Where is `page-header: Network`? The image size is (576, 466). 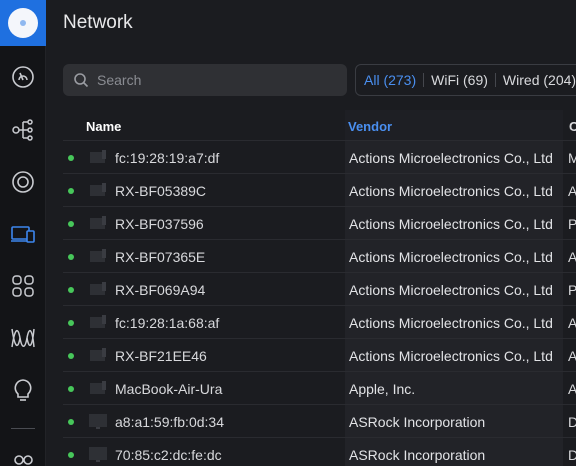 page-header: Network is located at coordinates (311, 23).